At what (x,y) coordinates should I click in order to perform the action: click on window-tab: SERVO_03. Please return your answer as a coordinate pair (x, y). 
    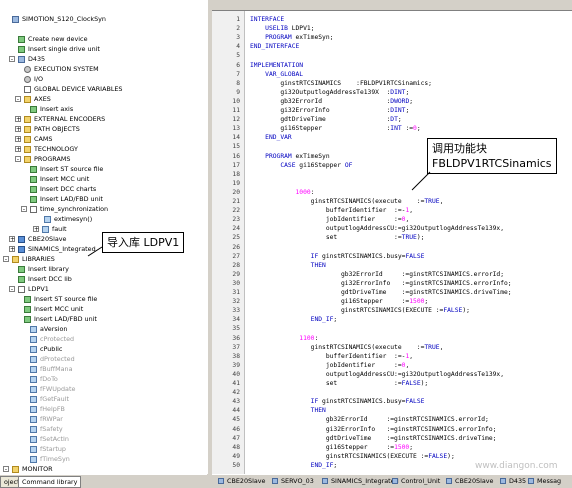
    Looking at the image, I should click on (292, 481).